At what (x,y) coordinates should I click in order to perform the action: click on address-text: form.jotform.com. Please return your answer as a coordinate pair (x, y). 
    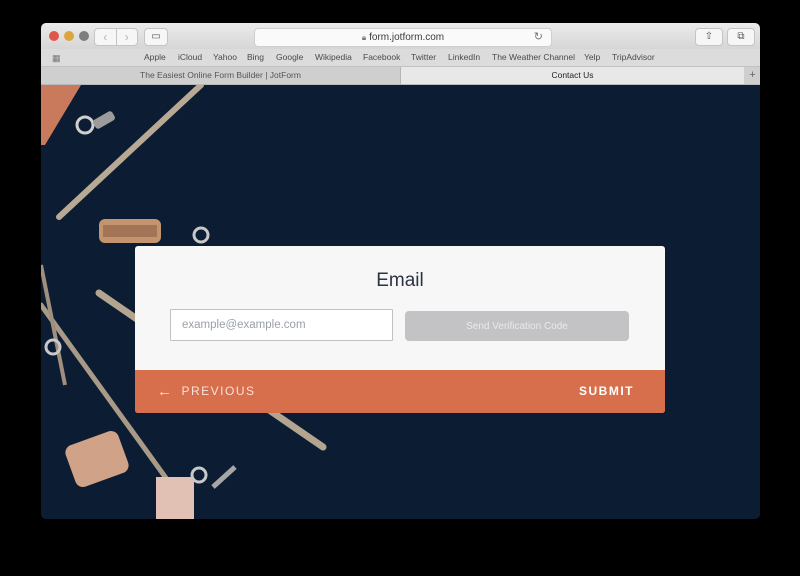
    Looking at the image, I should click on (407, 37).